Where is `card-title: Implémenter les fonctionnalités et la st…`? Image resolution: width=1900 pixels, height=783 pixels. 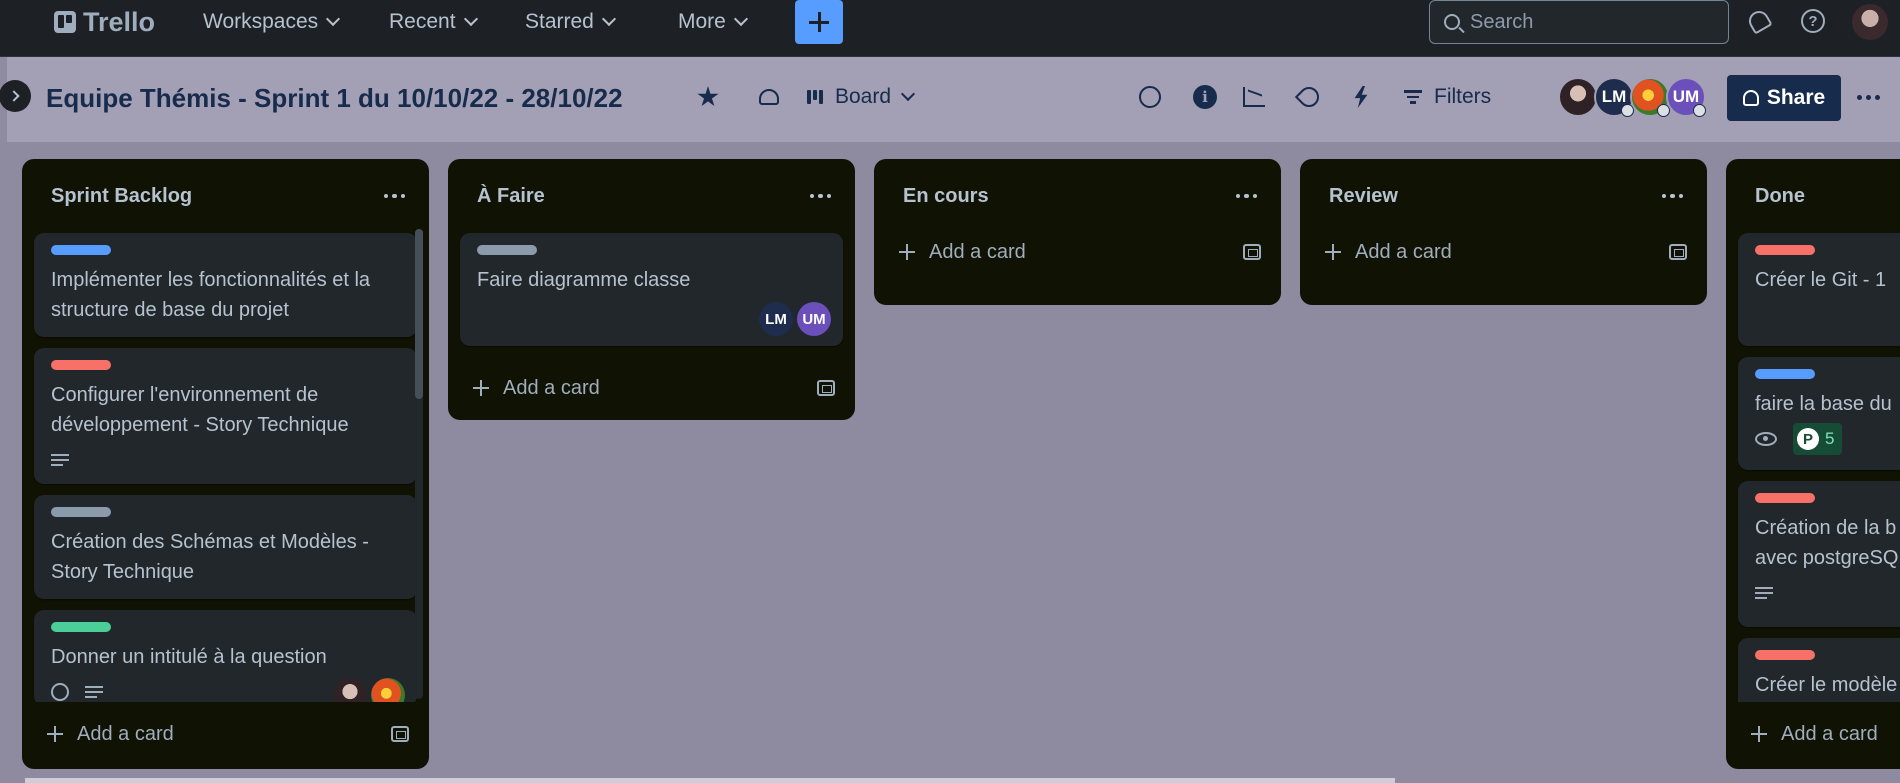 card-title: Implémenter les fonctionnalités et la st… is located at coordinates (211, 295).